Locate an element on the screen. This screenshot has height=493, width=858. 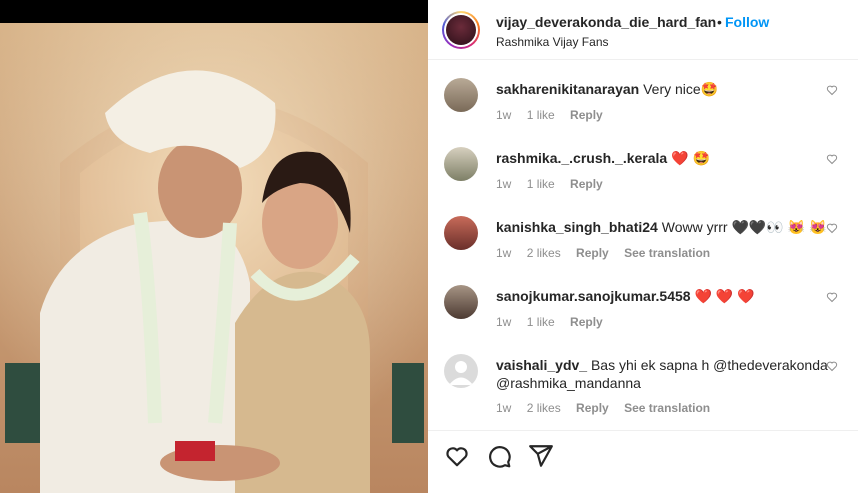
comment-username: sakharenikitanarayan is located at coordinates (567, 89).